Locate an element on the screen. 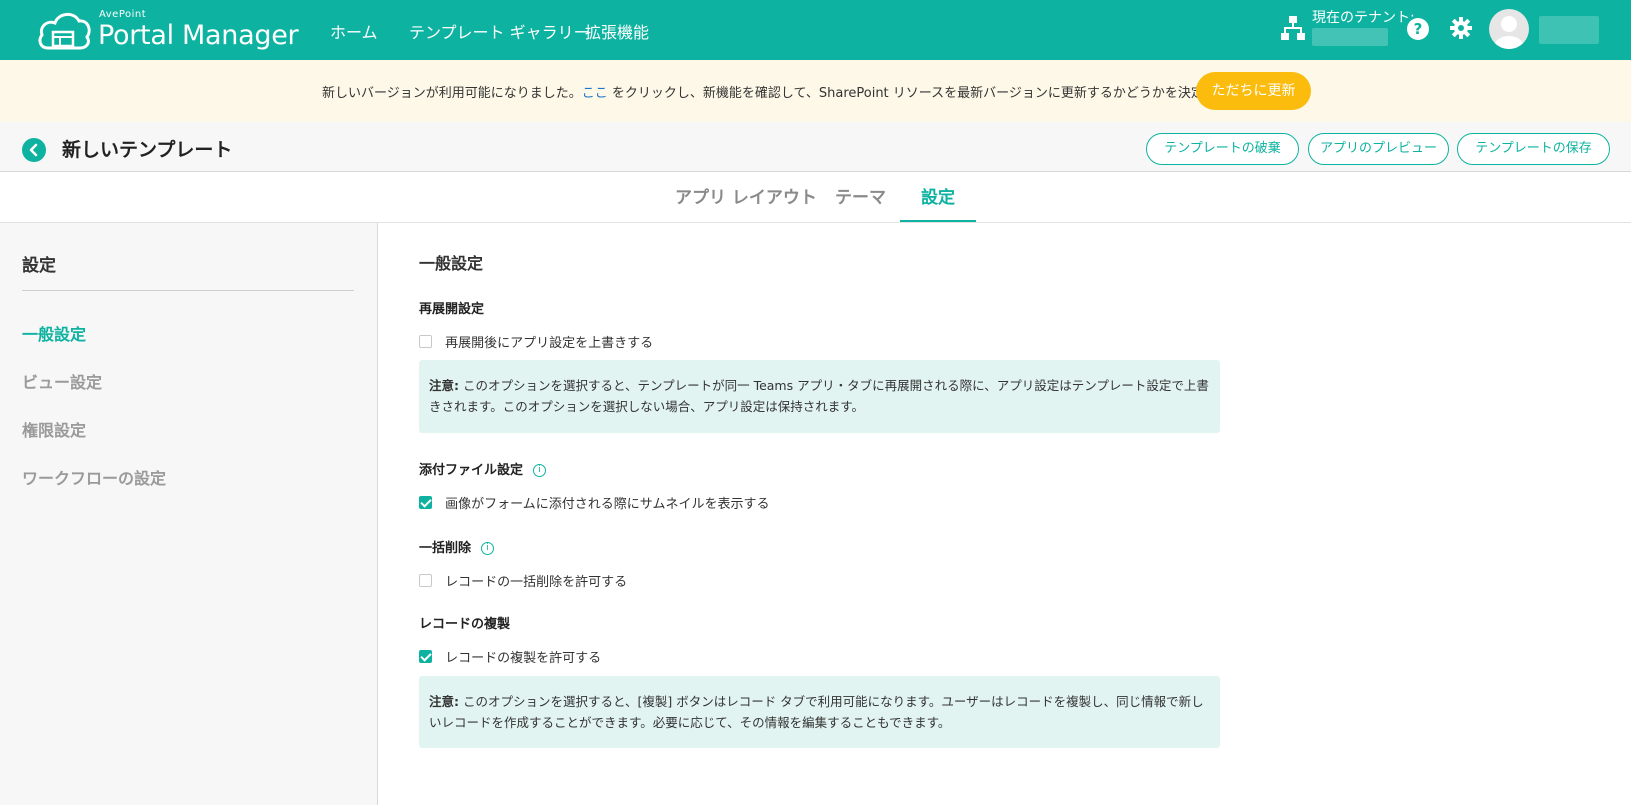 This screenshot has width=1631, height=805. back-button is located at coordinates (34, 150).